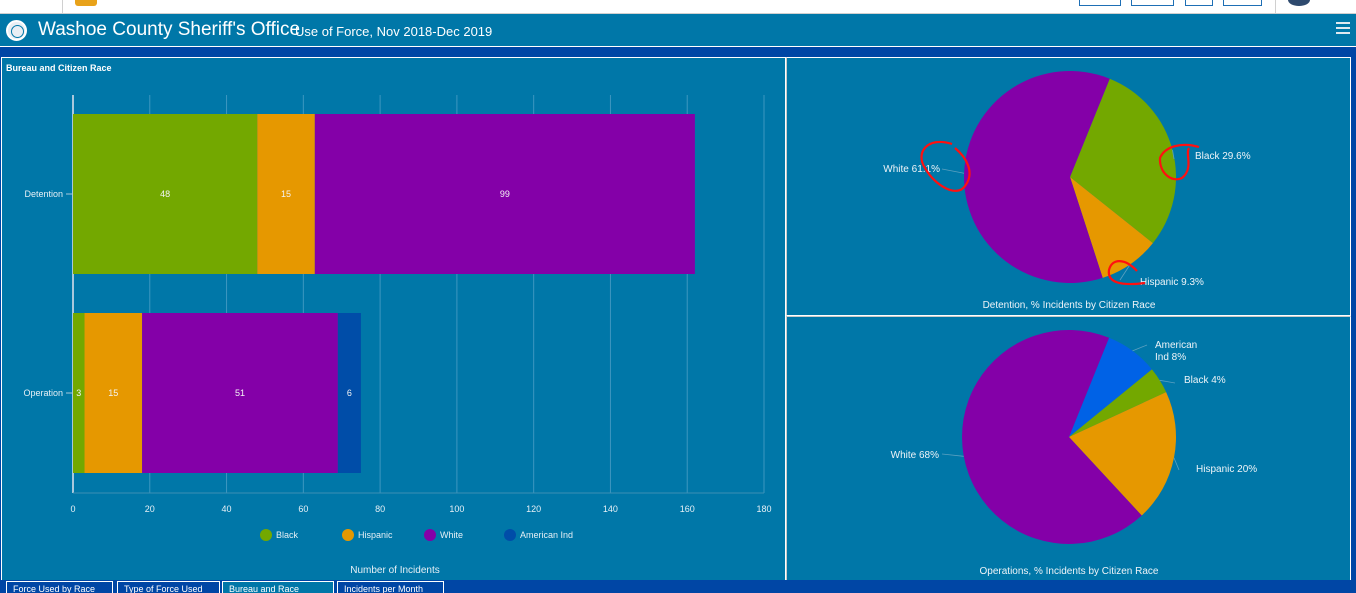 The width and height of the screenshot is (1356, 593). What do you see at coordinates (394, 31) in the screenshot?
I see `dashboard-subtitle: Use of Force, Nov 2018-Dec 2019` at bounding box center [394, 31].